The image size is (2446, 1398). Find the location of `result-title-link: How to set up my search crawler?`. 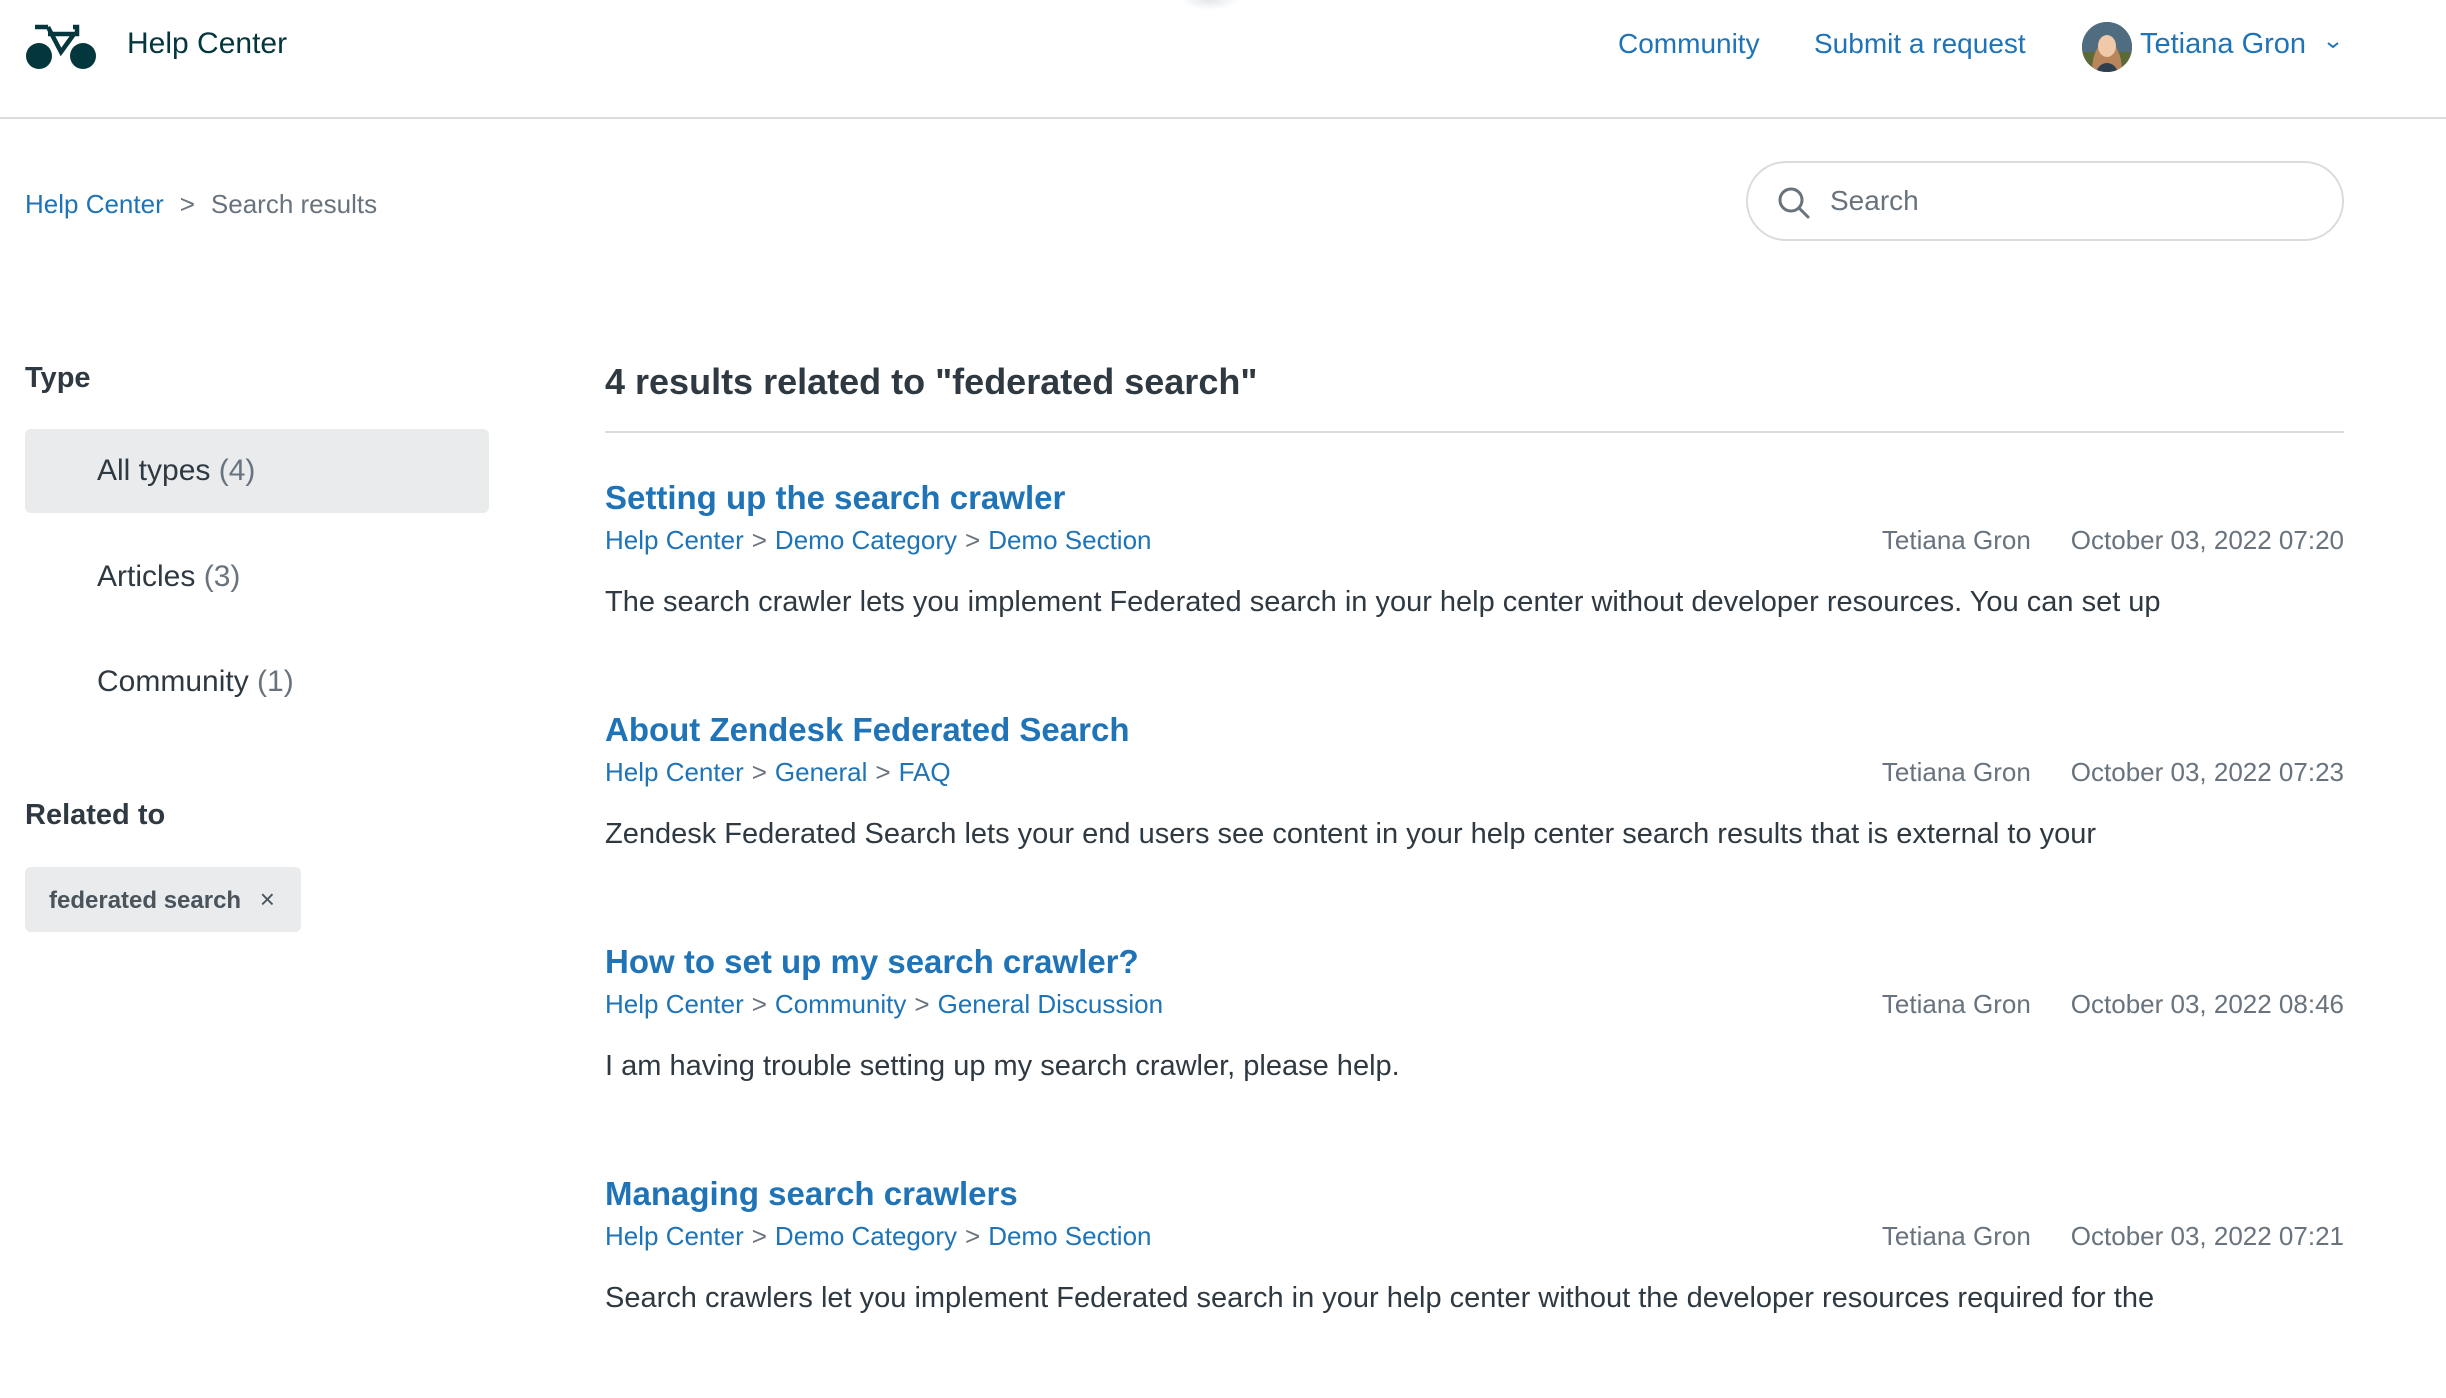

result-title-link: How to set up my search crawler? is located at coordinates (872, 962).